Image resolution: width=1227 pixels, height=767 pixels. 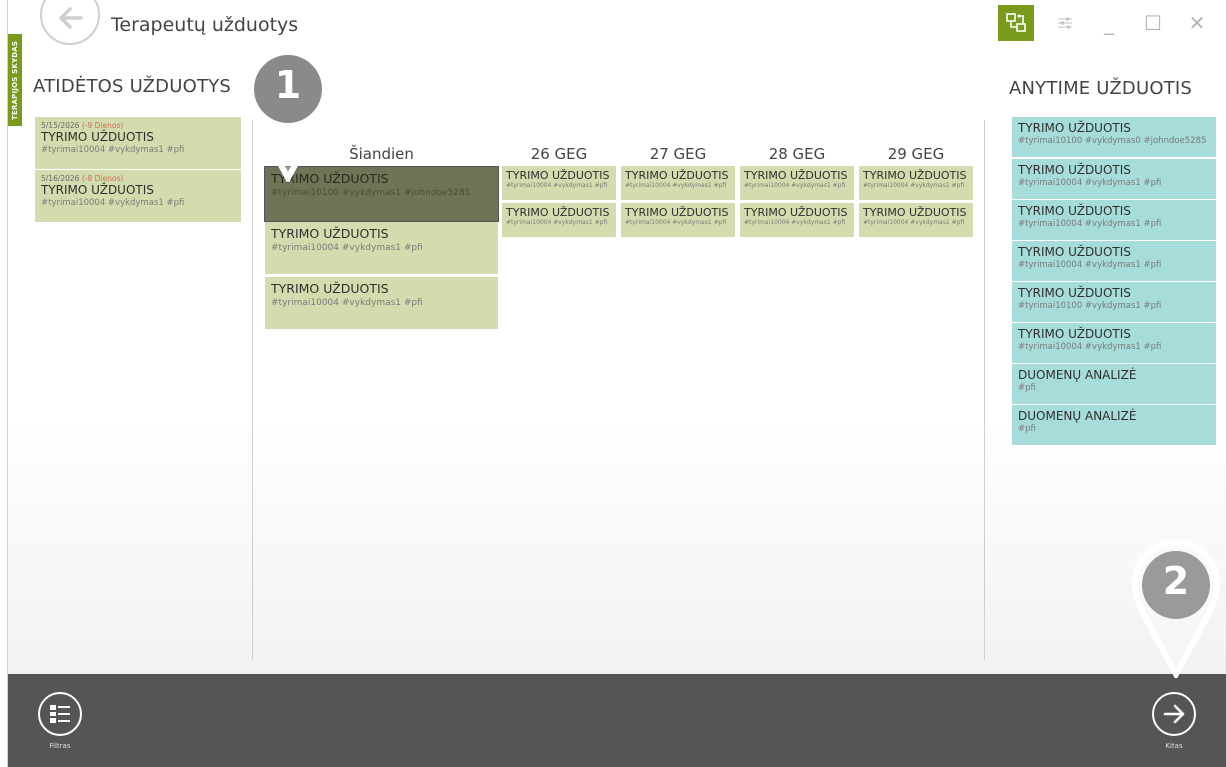 What do you see at coordinates (1101, 88) in the screenshot?
I see `anytime-heading: ANYTIME UŽDUOTIS` at bounding box center [1101, 88].